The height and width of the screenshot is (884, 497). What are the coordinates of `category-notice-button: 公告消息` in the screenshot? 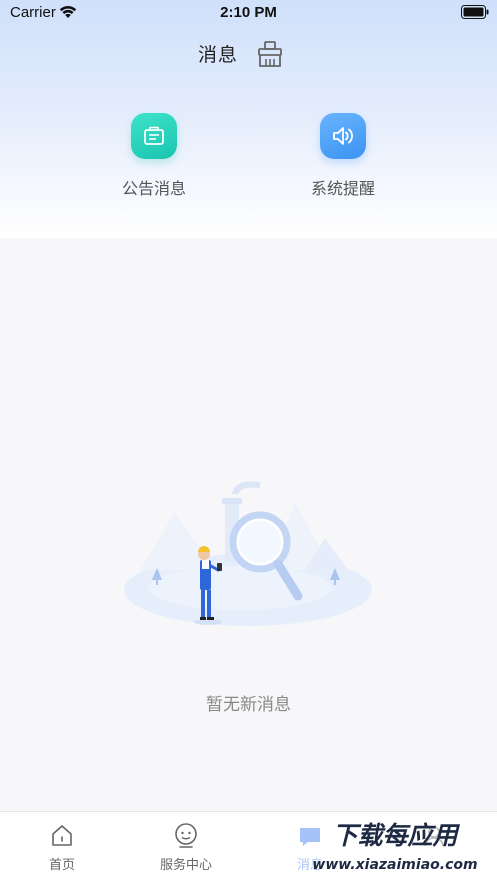 It's located at (154, 156).